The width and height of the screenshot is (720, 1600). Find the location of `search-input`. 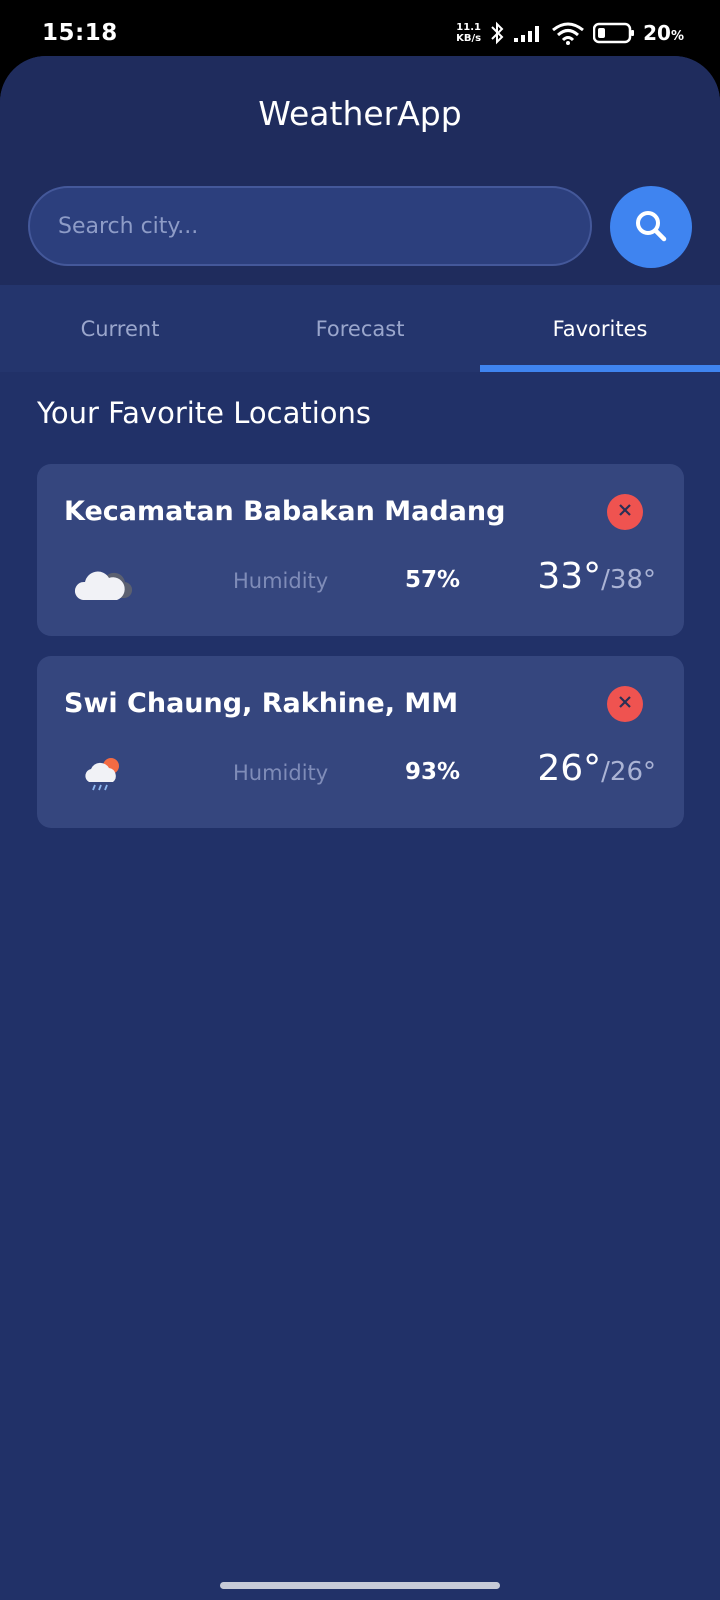

search-input is located at coordinates (310, 226).